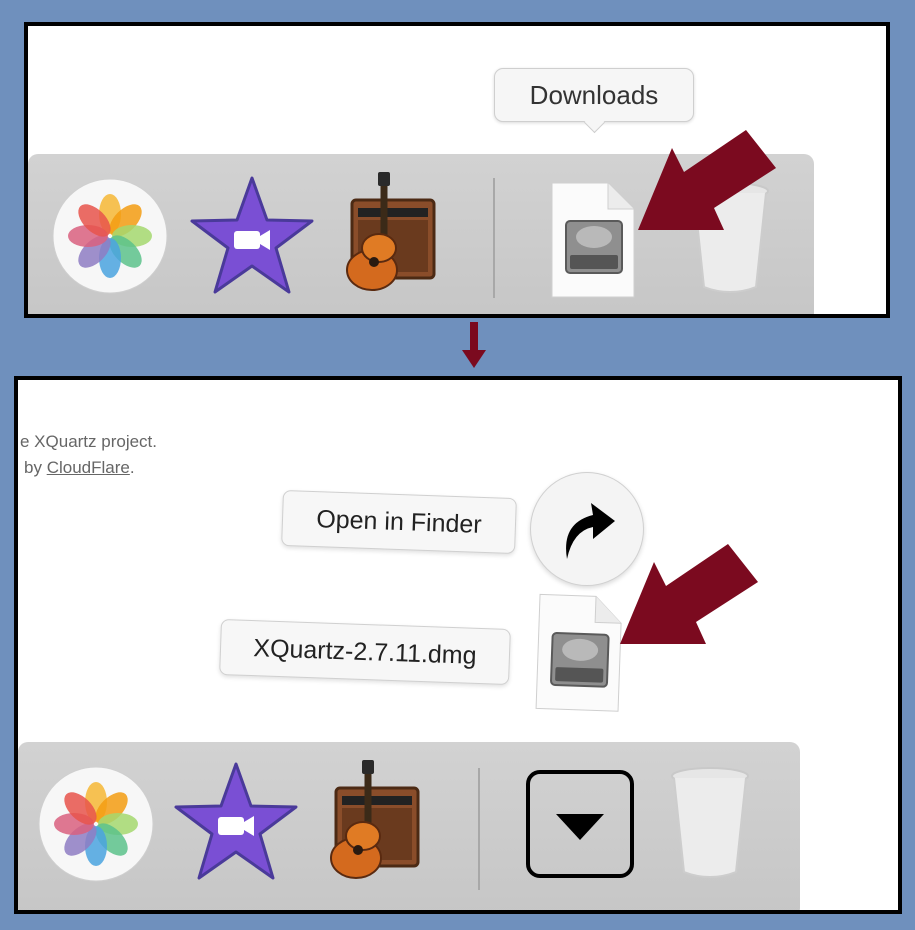  Describe the element at coordinates (707, 180) in the screenshot. I see `annotation-arrow-icon` at that location.